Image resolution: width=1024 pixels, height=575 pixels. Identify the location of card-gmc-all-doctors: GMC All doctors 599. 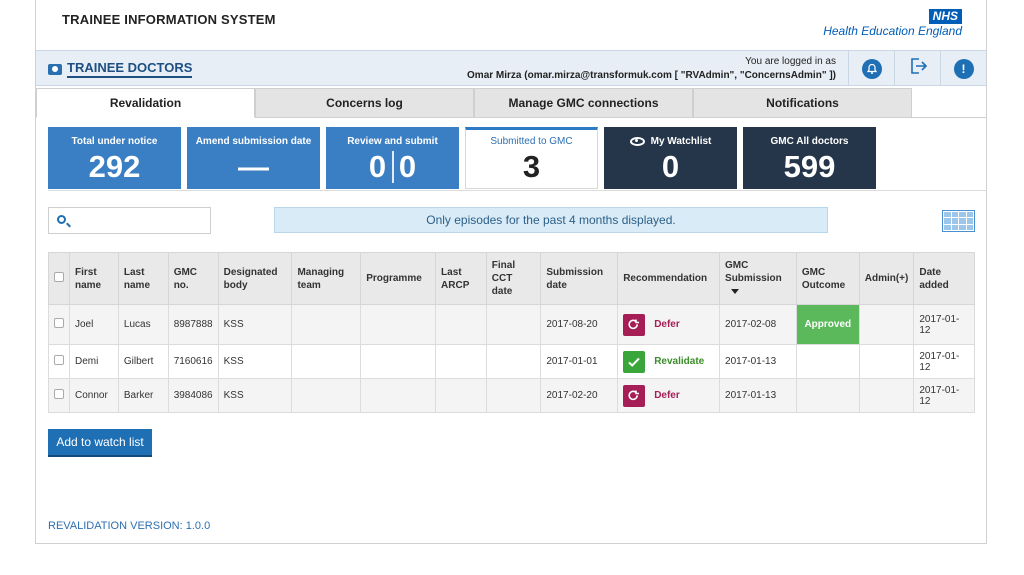
(809, 158).